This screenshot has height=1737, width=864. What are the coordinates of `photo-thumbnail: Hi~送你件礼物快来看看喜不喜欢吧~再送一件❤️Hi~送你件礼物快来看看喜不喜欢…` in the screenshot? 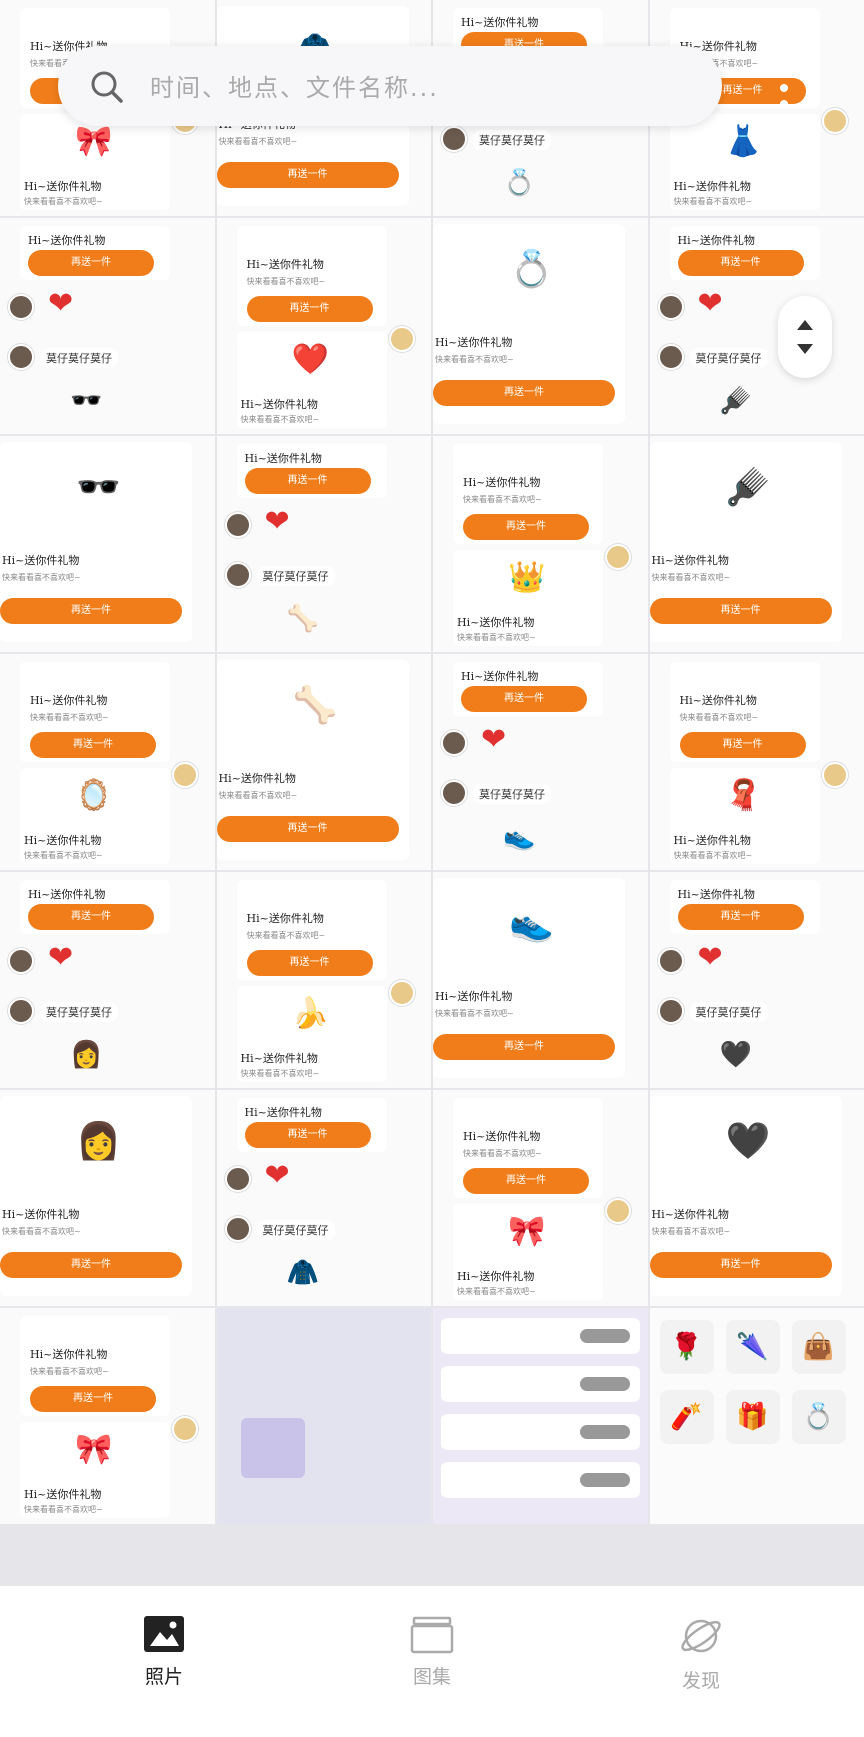 It's located at (324, 326).